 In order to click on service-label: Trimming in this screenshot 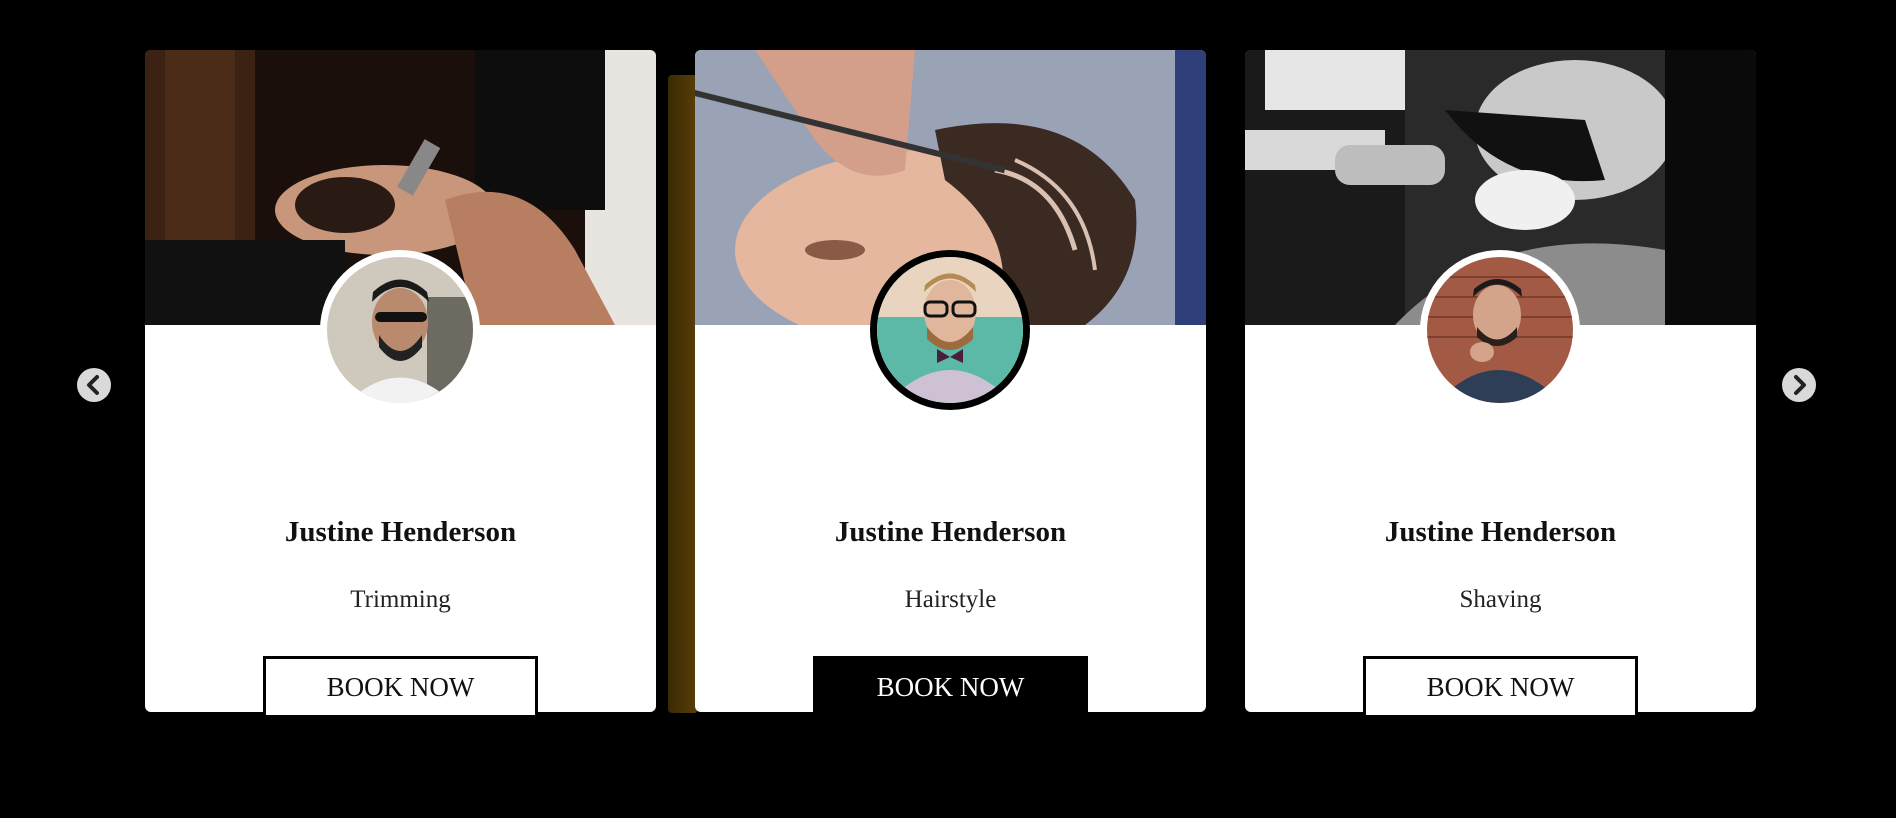, I will do `click(400, 599)`.